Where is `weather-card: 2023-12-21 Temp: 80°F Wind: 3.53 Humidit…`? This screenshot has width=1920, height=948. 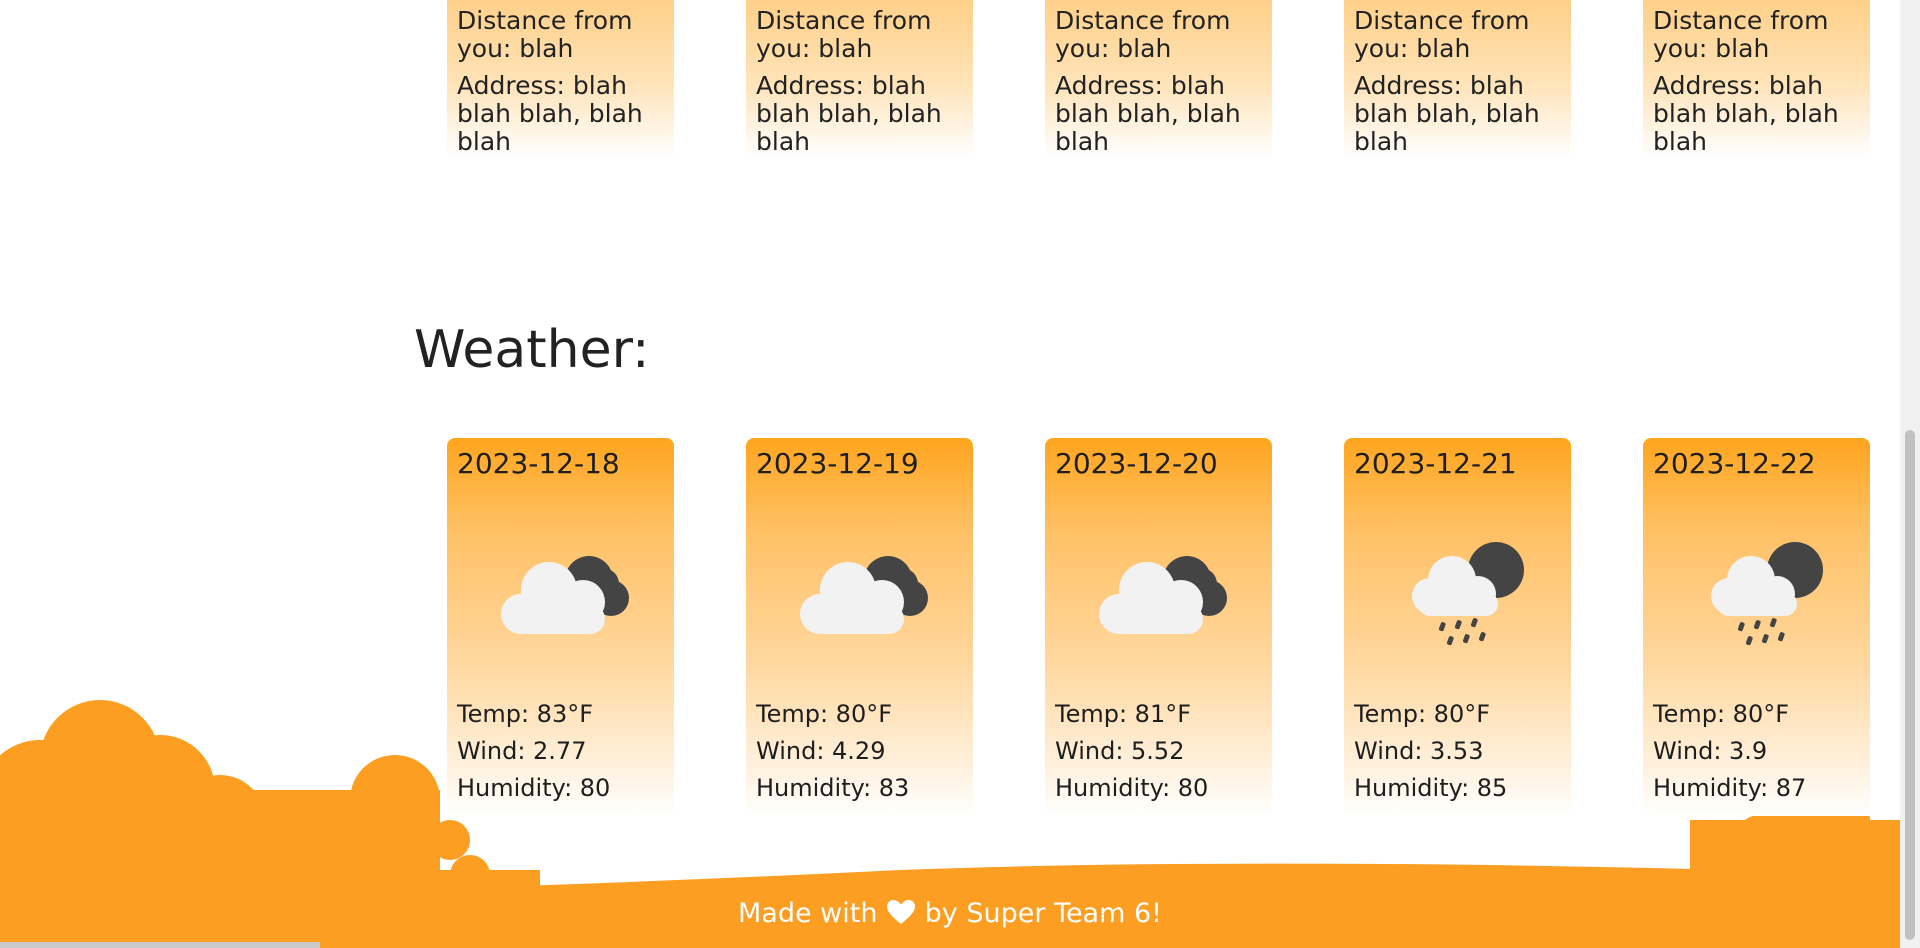
weather-card: 2023-12-21 Temp: 80°F Wind: 3.53 Humidit… is located at coordinates (1457, 627).